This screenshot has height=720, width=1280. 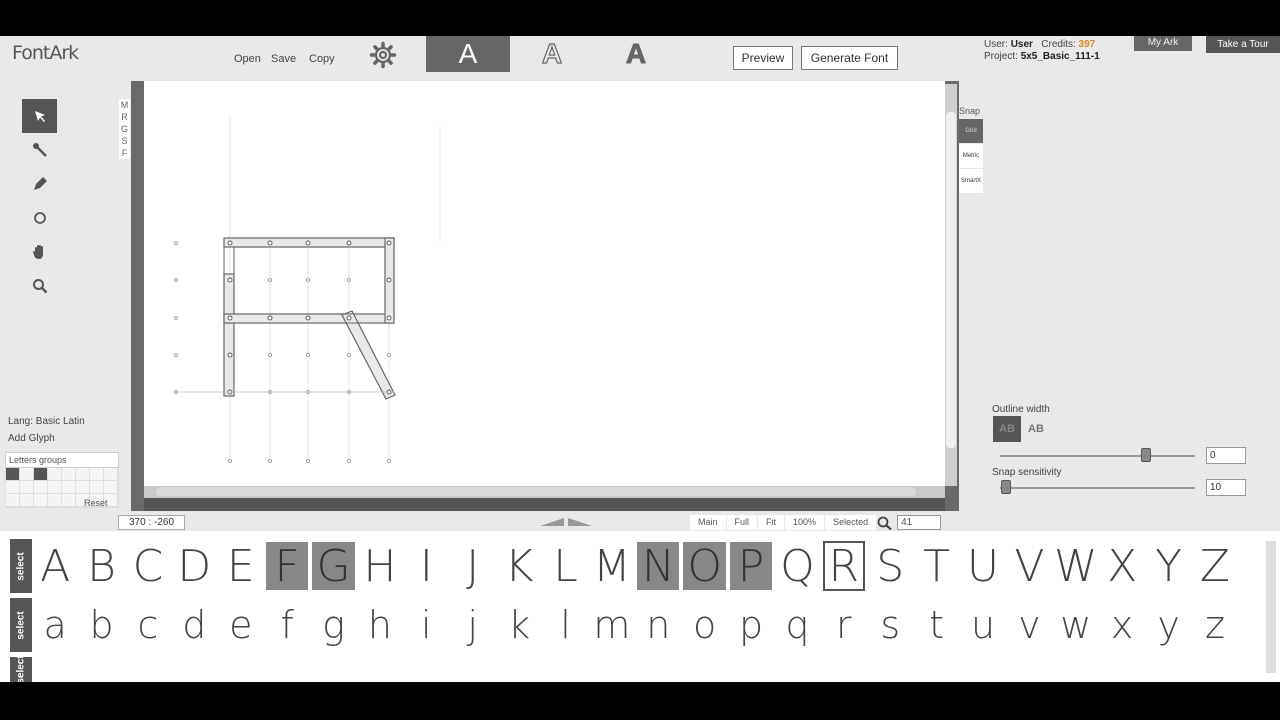 What do you see at coordinates (566, 522) in the screenshot?
I see `glyph-nav-arrows` at bounding box center [566, 522].